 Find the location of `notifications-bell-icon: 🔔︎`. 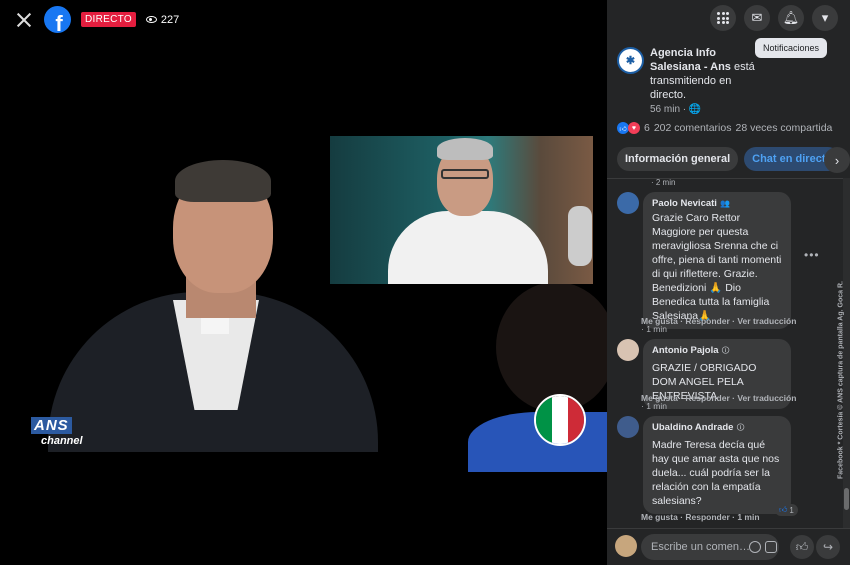

notifications-bell-icon: 🔔︎ is located at coordinates (791, 18).